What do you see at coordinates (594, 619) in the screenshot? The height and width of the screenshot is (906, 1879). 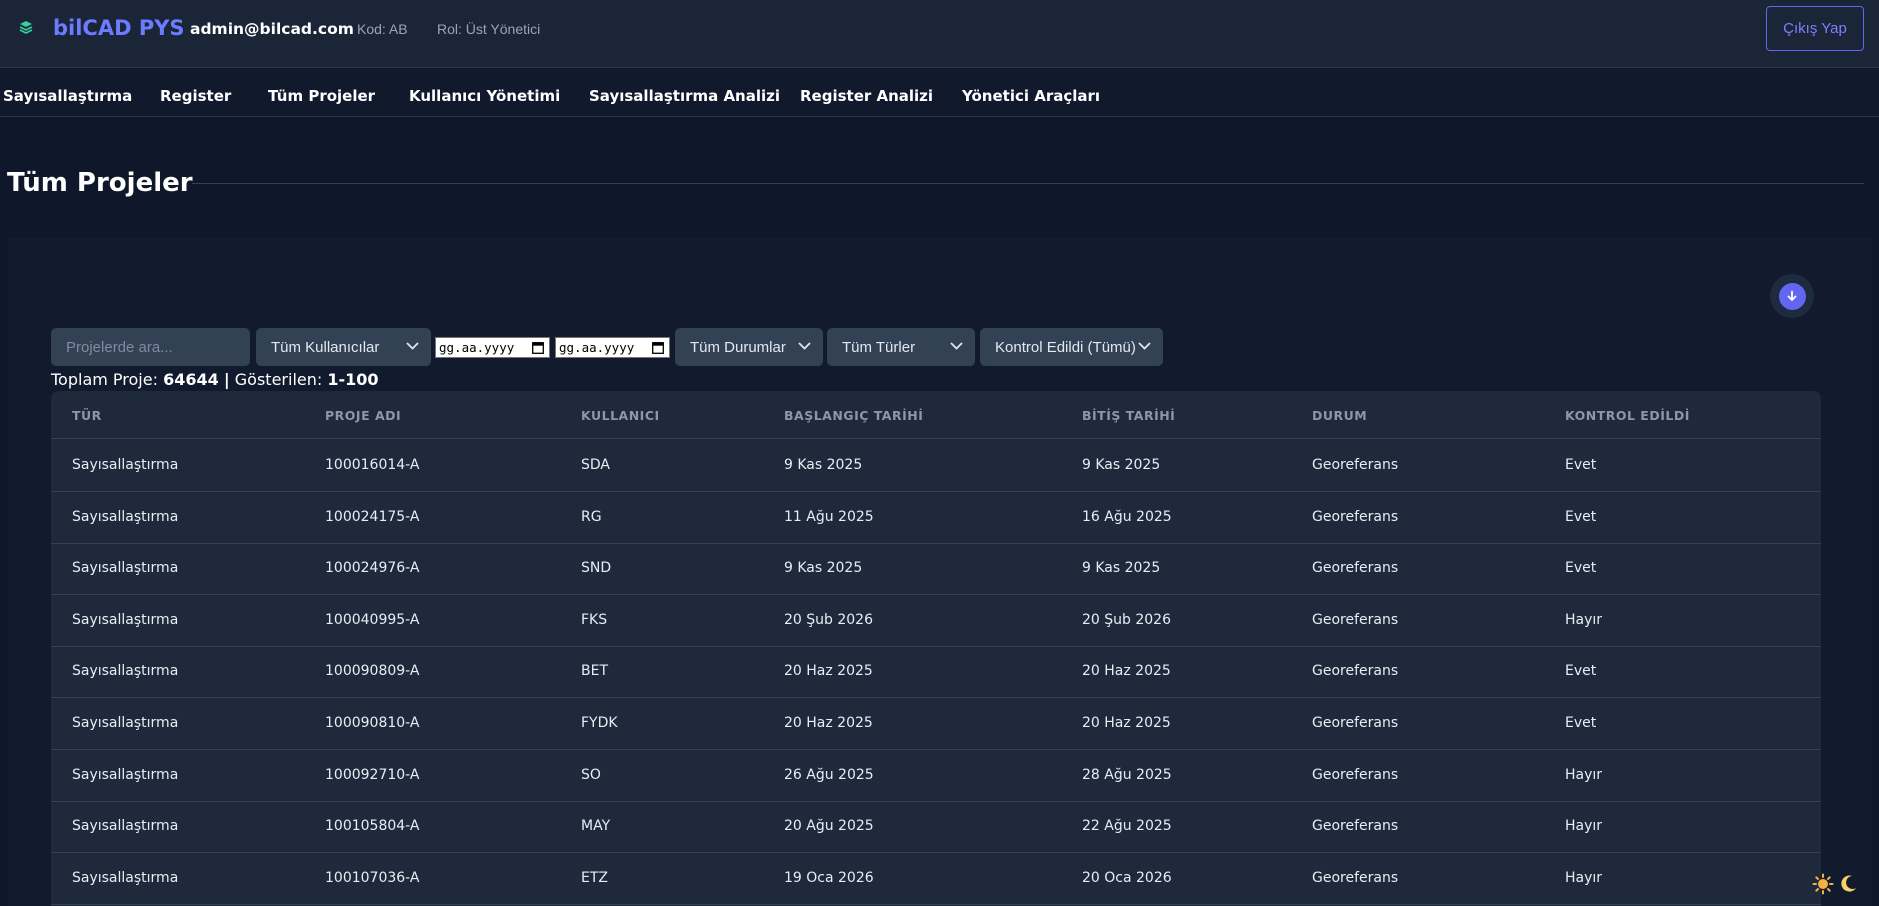 I see `cell-user: FKS` at bounding box center [594, 619].